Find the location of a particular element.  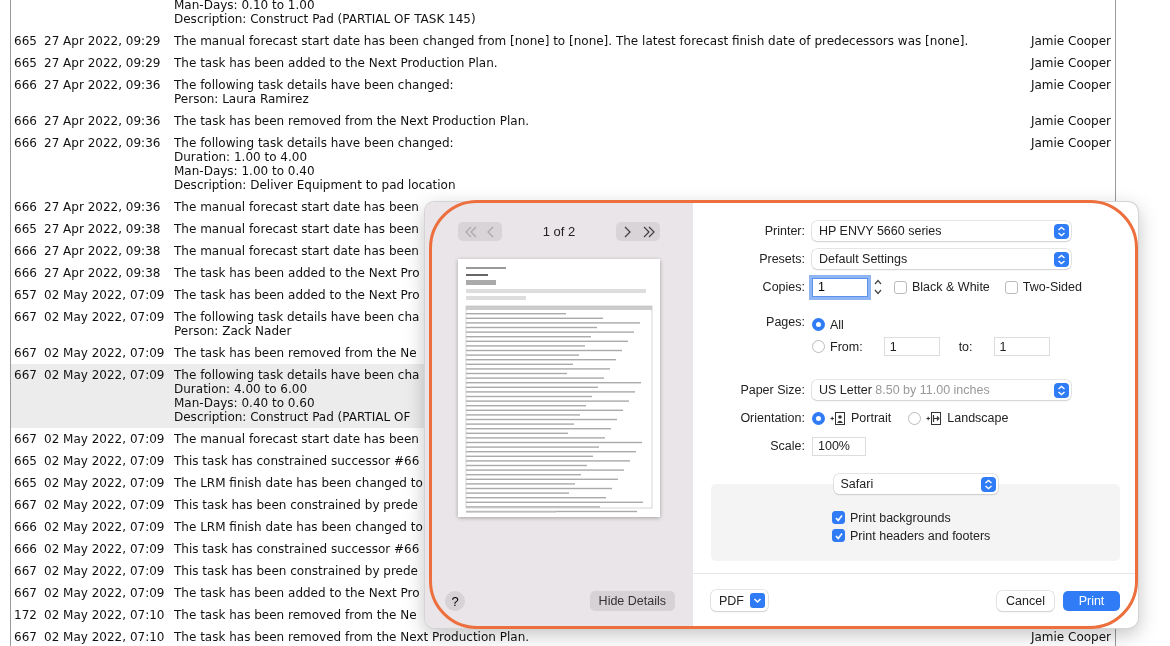

task-id: 657 is located at coordinates (25, 295).